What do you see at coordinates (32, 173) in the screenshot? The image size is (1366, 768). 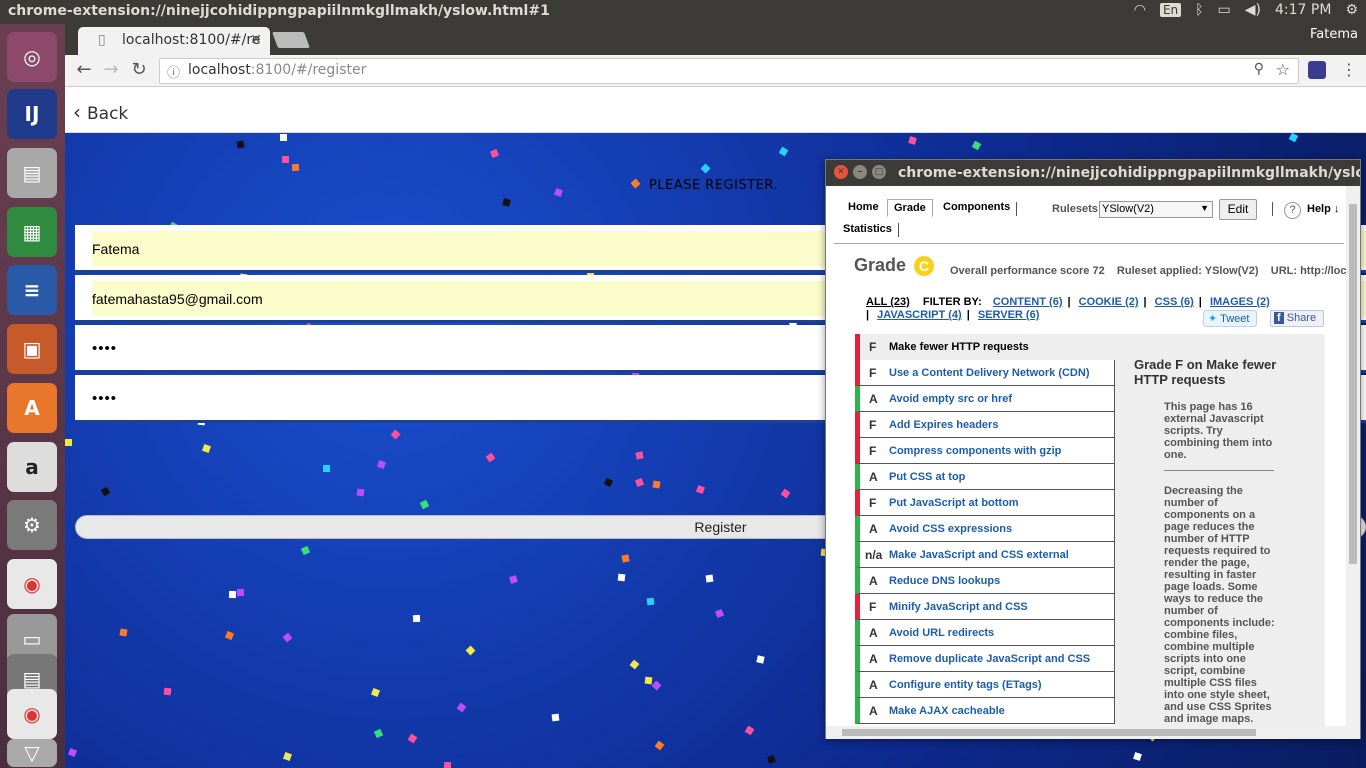 I see `files-icon: ▤` at bounding box center [32, 173].